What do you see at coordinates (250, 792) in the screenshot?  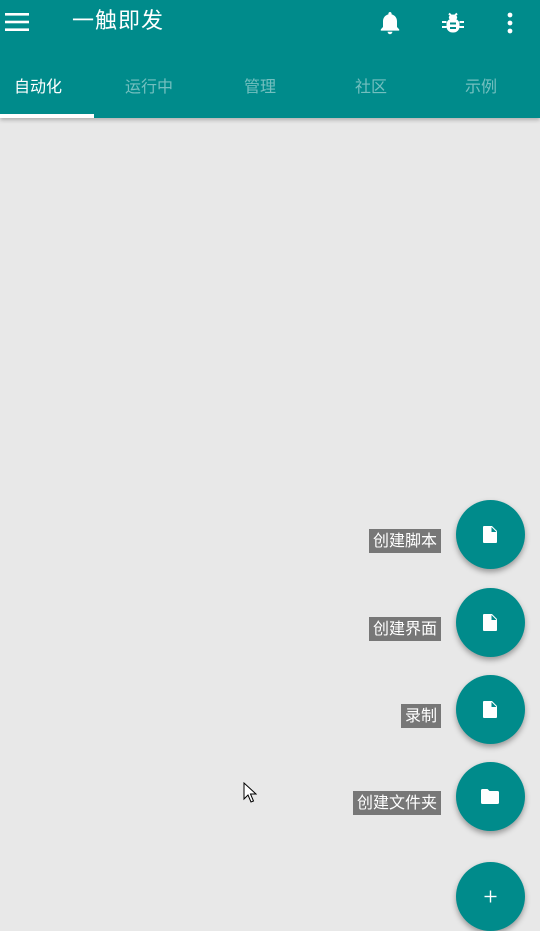 I see `mouse-pointer-icon` at bounding box center [250, 792].